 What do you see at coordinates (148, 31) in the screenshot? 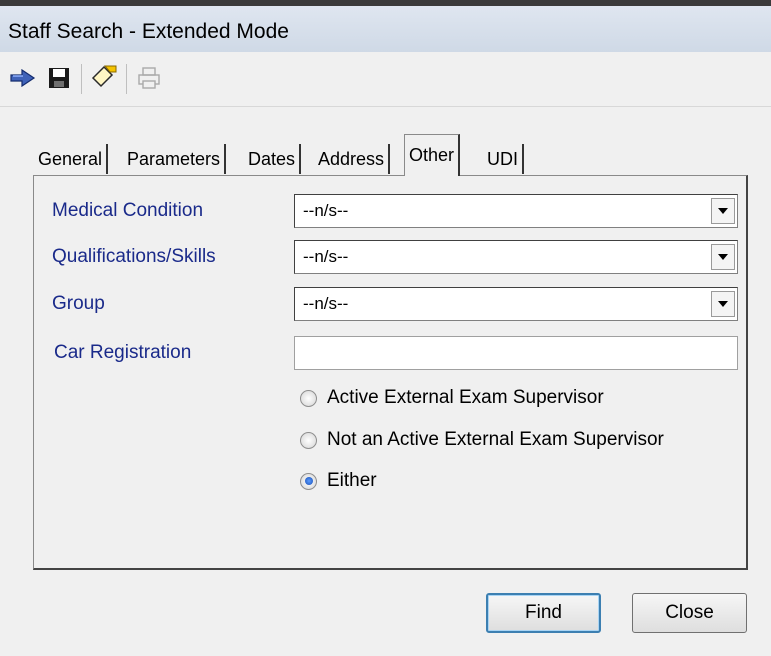
I see `window-title: Staff Search - Extended Mode` at bounding box center [148, 31].